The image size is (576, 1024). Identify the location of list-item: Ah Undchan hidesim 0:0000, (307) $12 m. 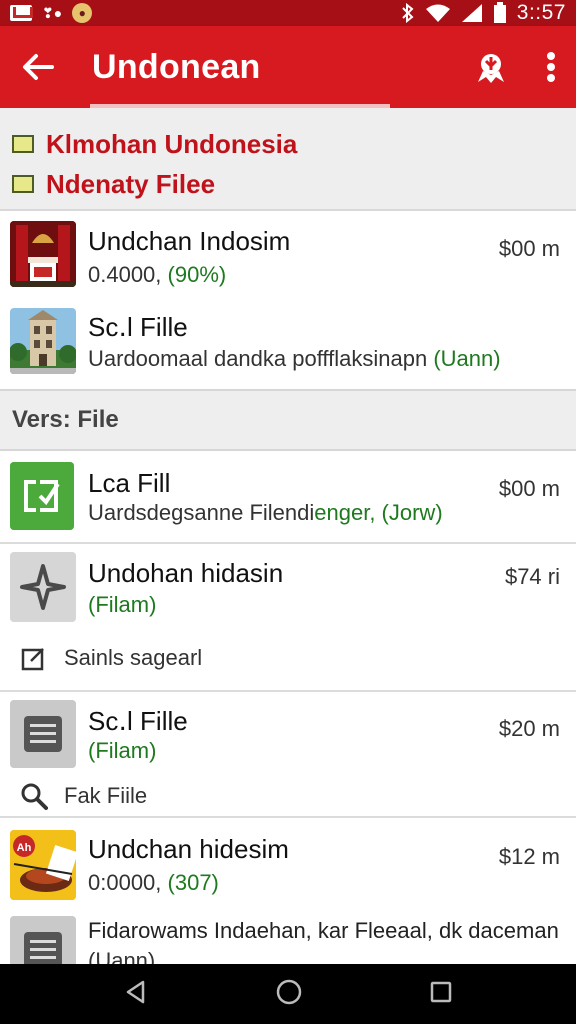
(288, 863).